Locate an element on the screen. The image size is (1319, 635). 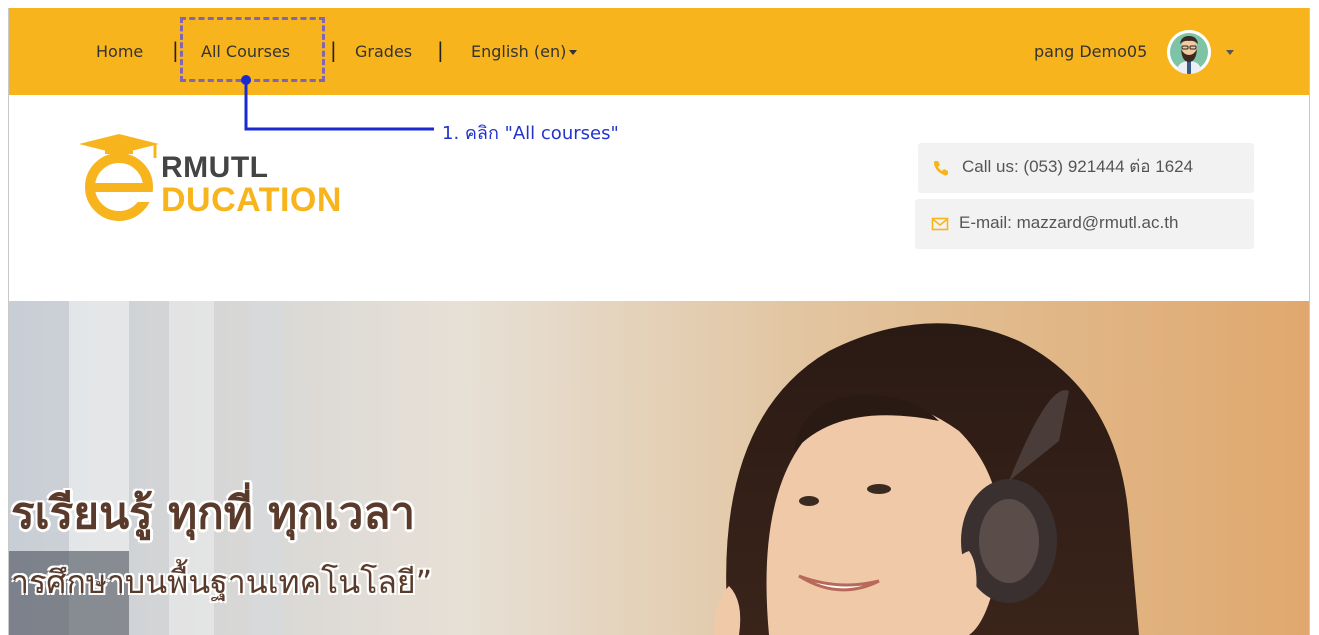
envelope-icon is located at coordinates (940, 224).